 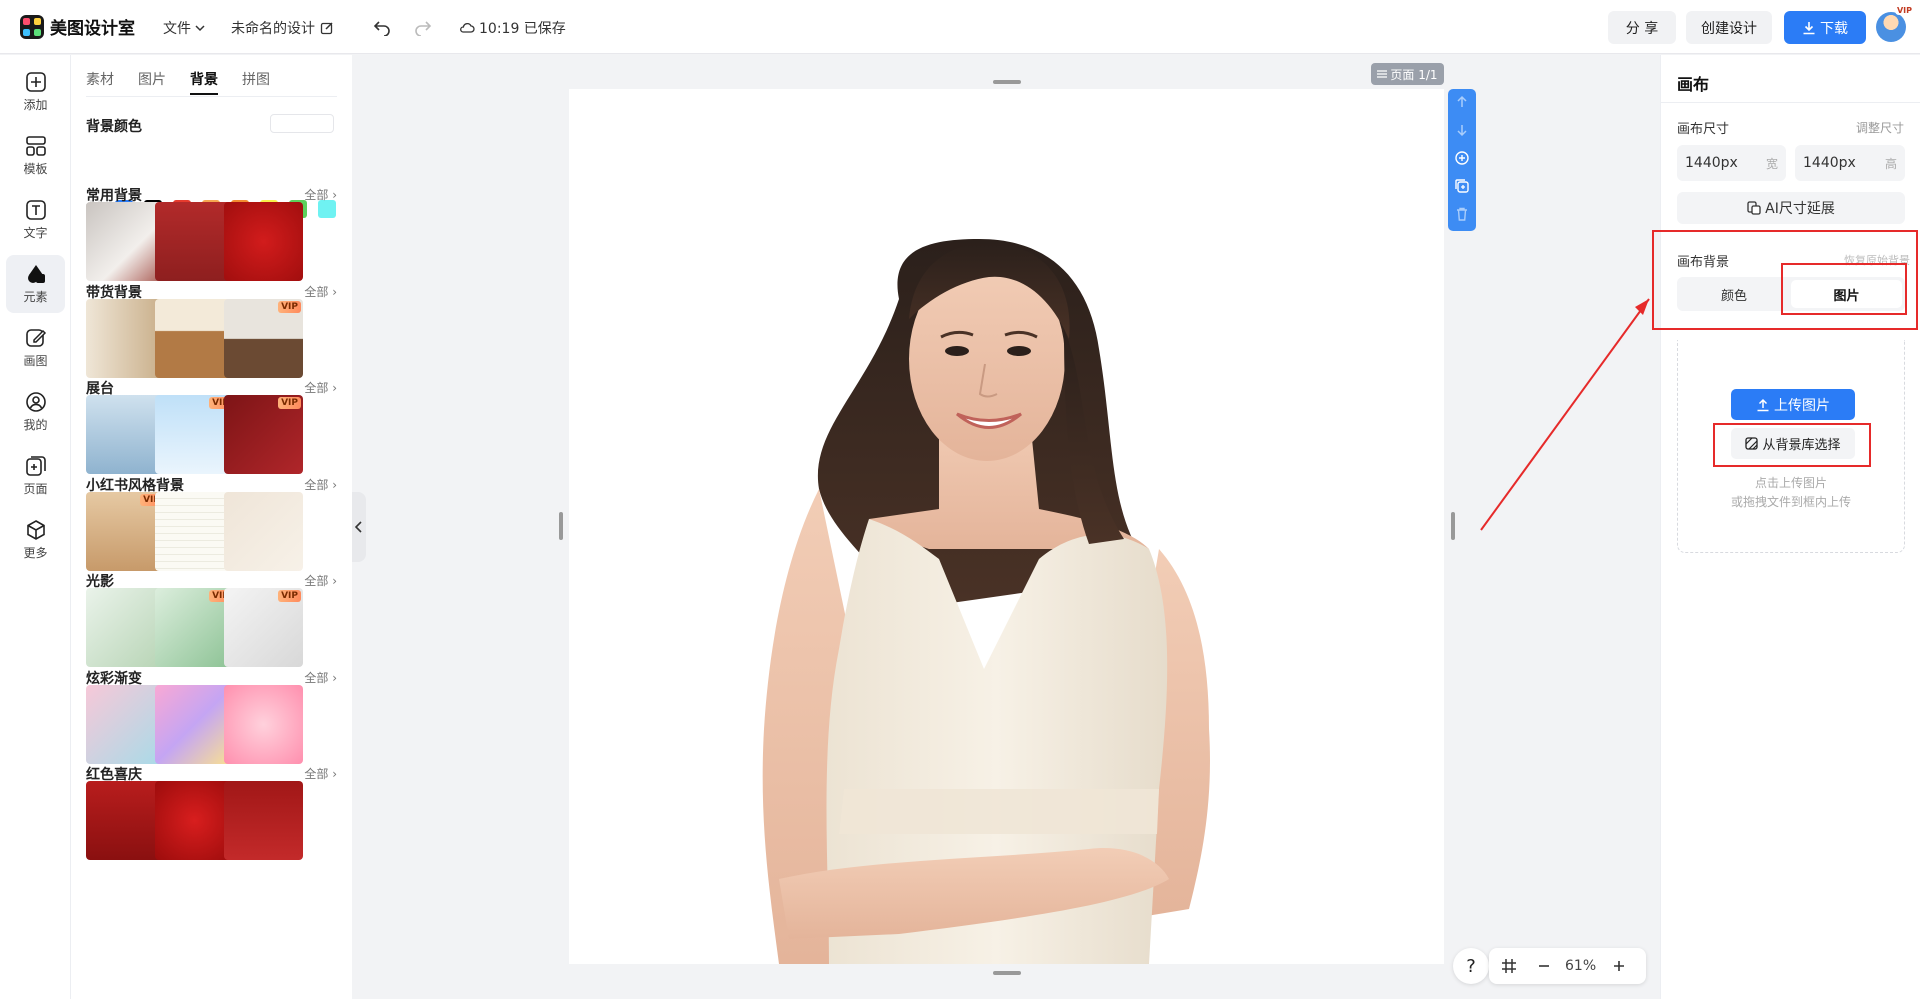 What do you see at coordinates (423, 27) in the screenshot?
I see `redo-icon` at bounding box center [423, 27].